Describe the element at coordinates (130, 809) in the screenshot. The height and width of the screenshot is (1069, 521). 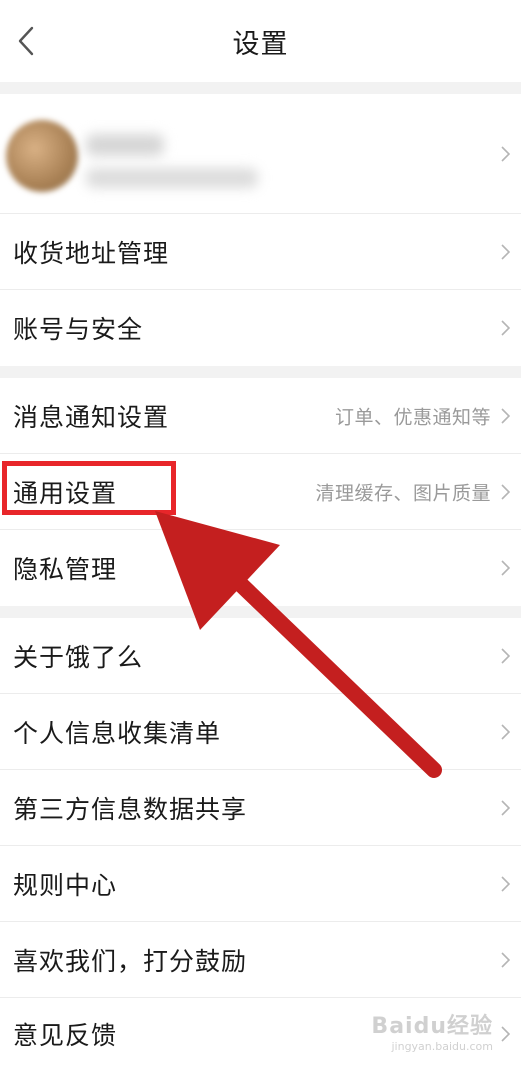
I see `menu-item-label: 第三方信息数据共享` at that location.